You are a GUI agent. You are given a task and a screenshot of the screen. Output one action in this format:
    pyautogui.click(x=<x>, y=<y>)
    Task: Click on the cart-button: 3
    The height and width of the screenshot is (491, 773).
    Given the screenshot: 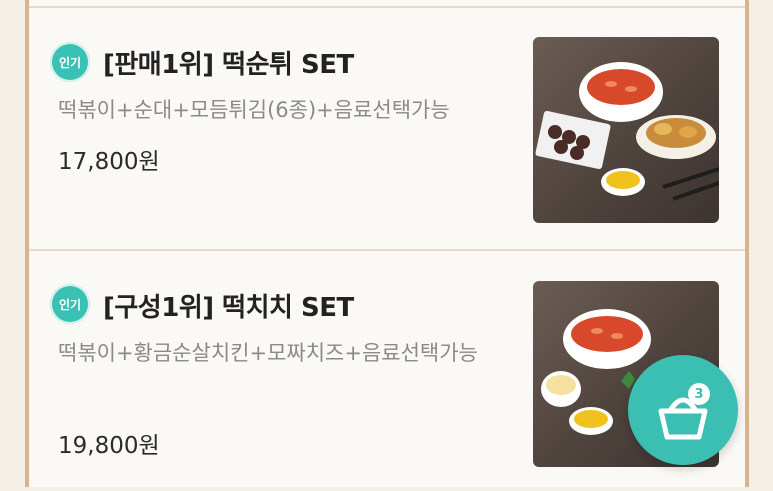 What is the action you would take?
    pyautogui.click(x=683, y=410)
    